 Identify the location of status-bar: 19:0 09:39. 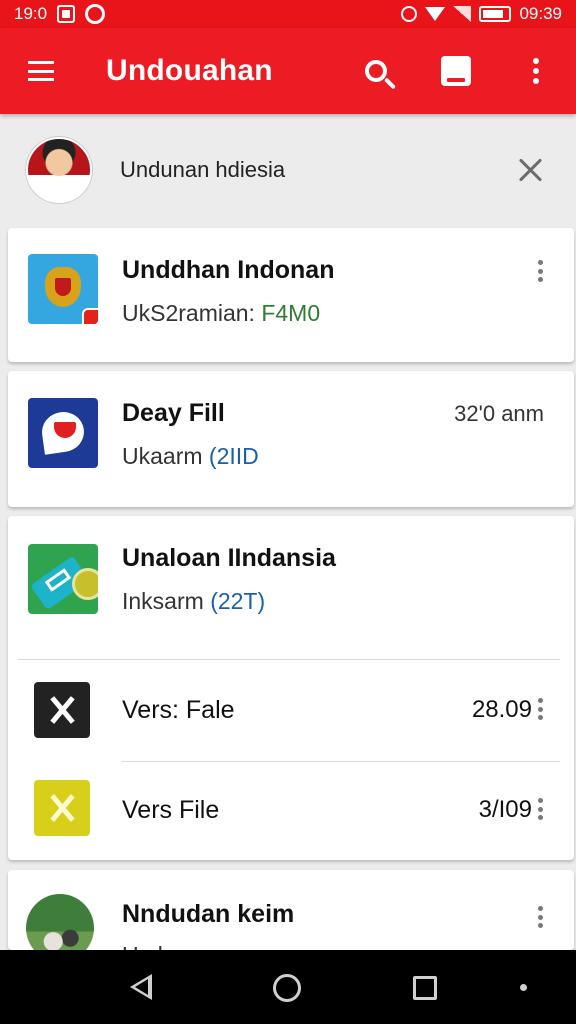
(288, 14).